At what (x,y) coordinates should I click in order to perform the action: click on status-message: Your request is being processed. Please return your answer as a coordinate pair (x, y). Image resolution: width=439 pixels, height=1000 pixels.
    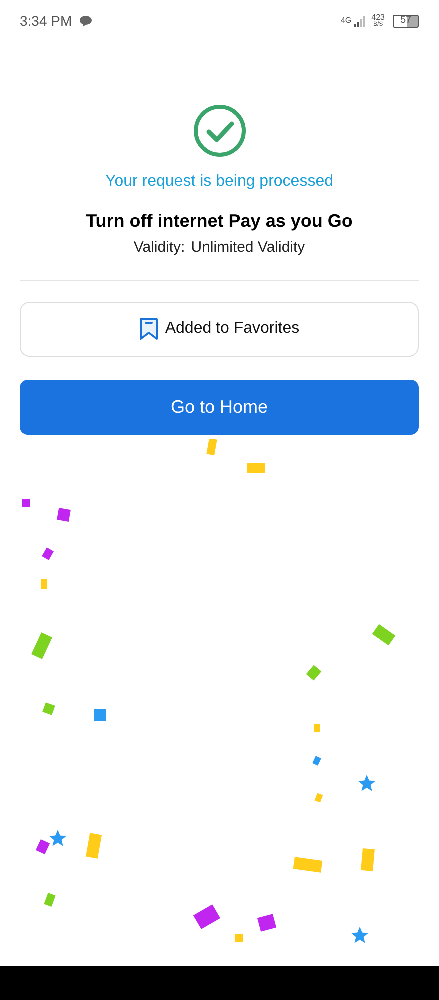
    Looking at the image, I should click on (220, 182).